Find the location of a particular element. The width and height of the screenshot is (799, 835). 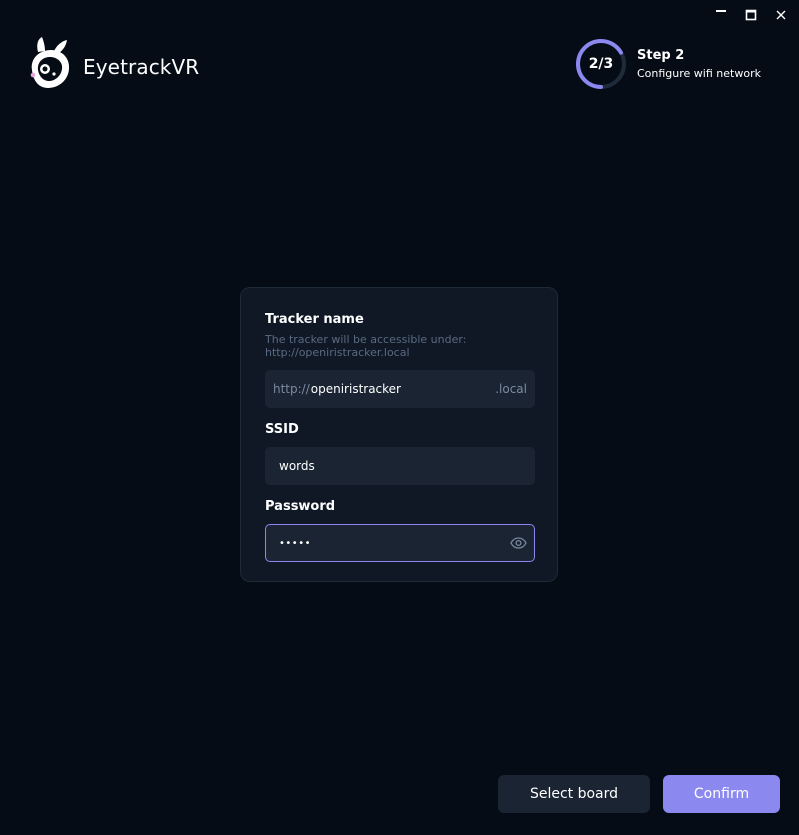

step-count: 2/3 is located at coordinates (601, 64).